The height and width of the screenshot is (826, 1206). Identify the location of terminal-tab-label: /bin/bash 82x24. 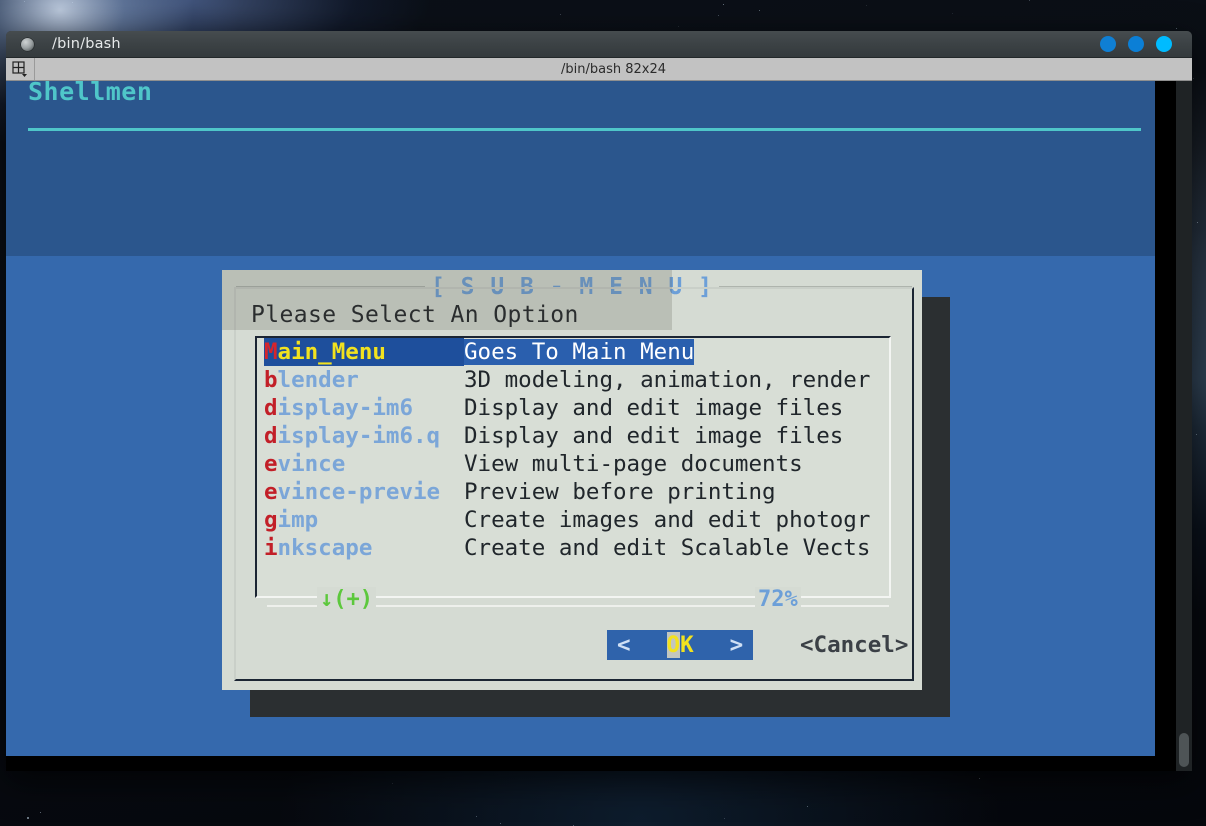
(613, 69).